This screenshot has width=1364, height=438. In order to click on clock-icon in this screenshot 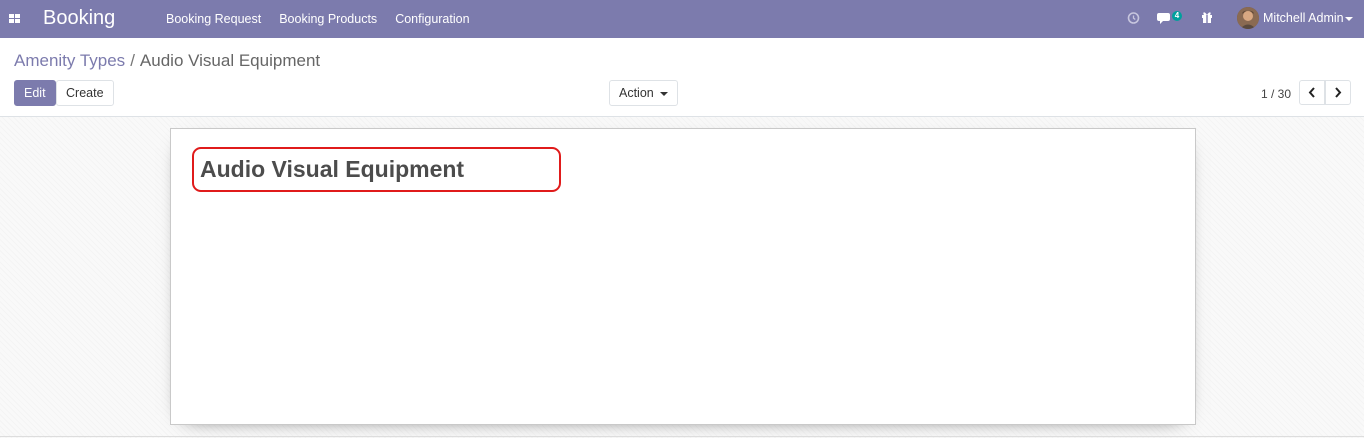, I will do `click(1133, 18)`.